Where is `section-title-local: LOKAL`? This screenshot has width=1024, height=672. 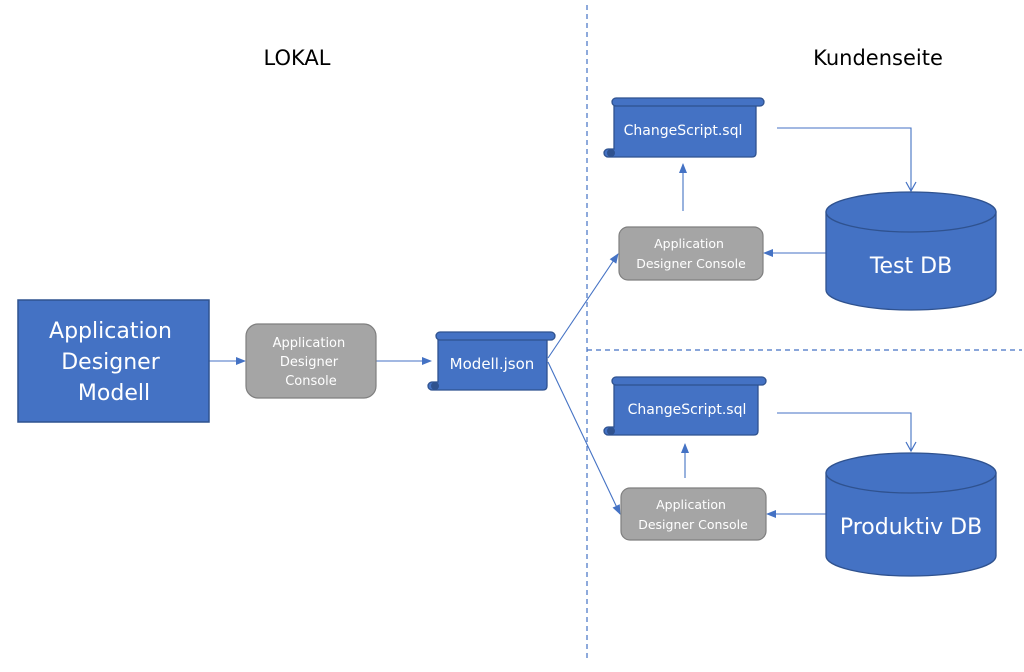
section-title-local: LOKAL is located at coordinates (297, 58).